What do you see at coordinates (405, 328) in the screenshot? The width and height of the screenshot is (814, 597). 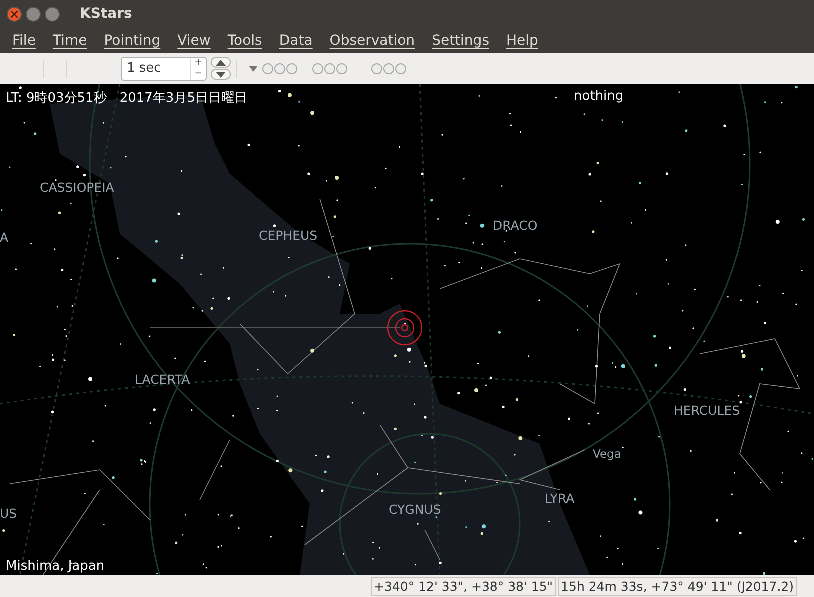 I see `target-marker-icon` at bounding box center [405, 328].